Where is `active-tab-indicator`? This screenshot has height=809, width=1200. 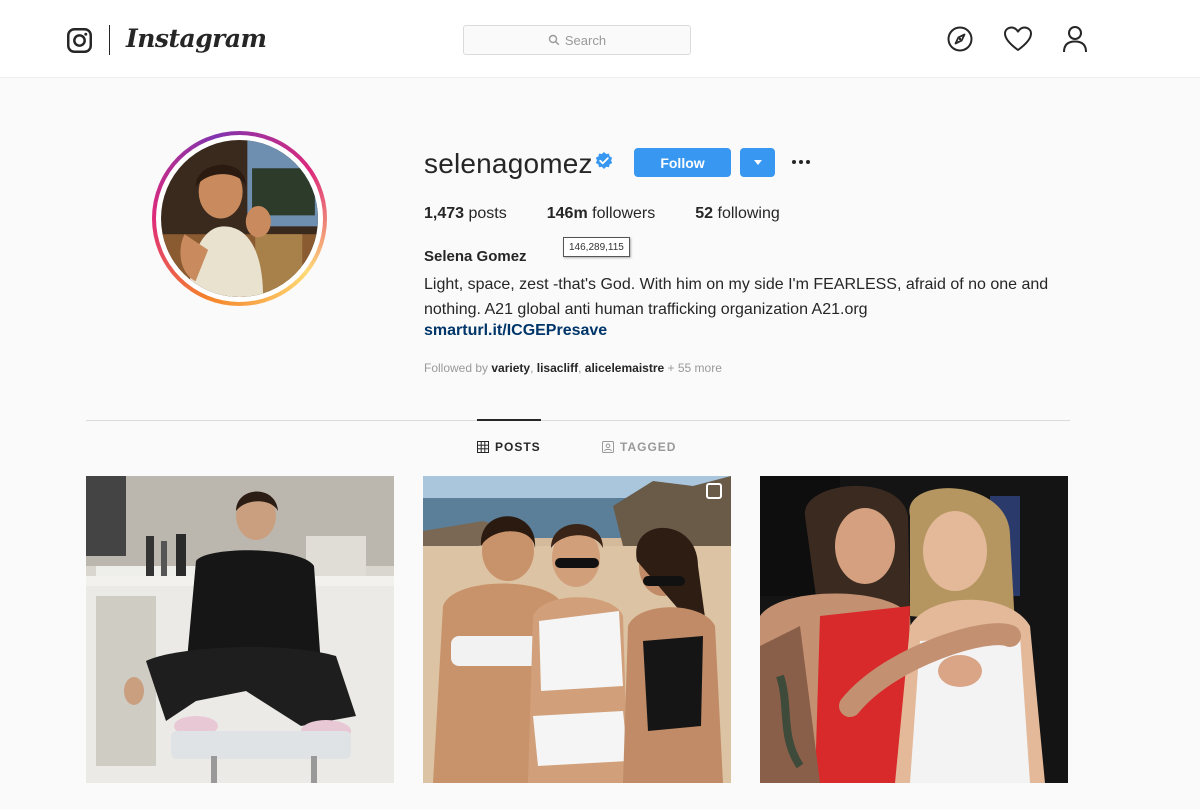
active-tab-indicator is located at coordinates (509, 420).